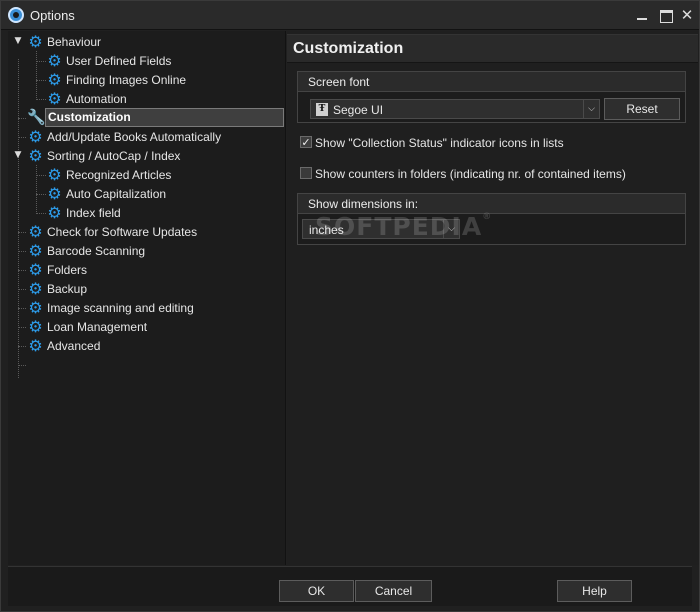  I want to click on dialog-footer: OK Cancel Help, so click(350, 586).